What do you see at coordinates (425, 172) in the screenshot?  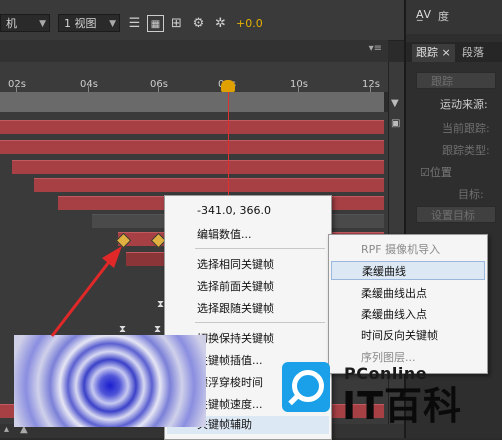 I see `checkbox-icon: ☑` at bounding box center [425, 172].